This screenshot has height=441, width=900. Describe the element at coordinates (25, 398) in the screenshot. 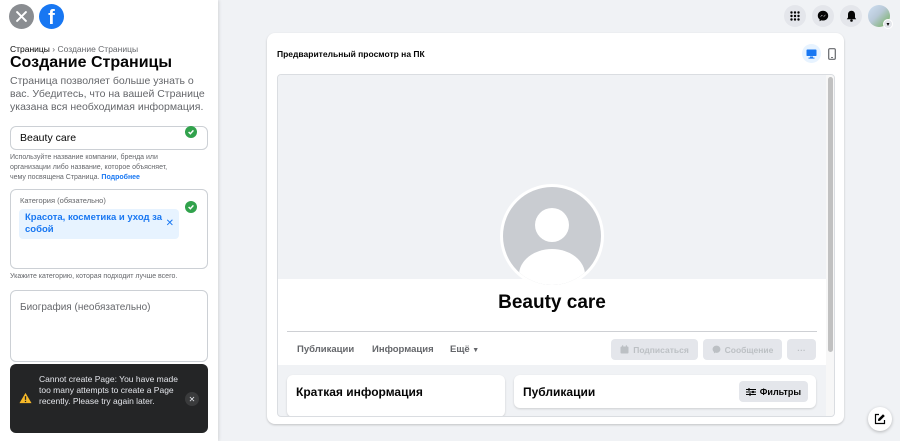

I see `warning-icon` at that location.